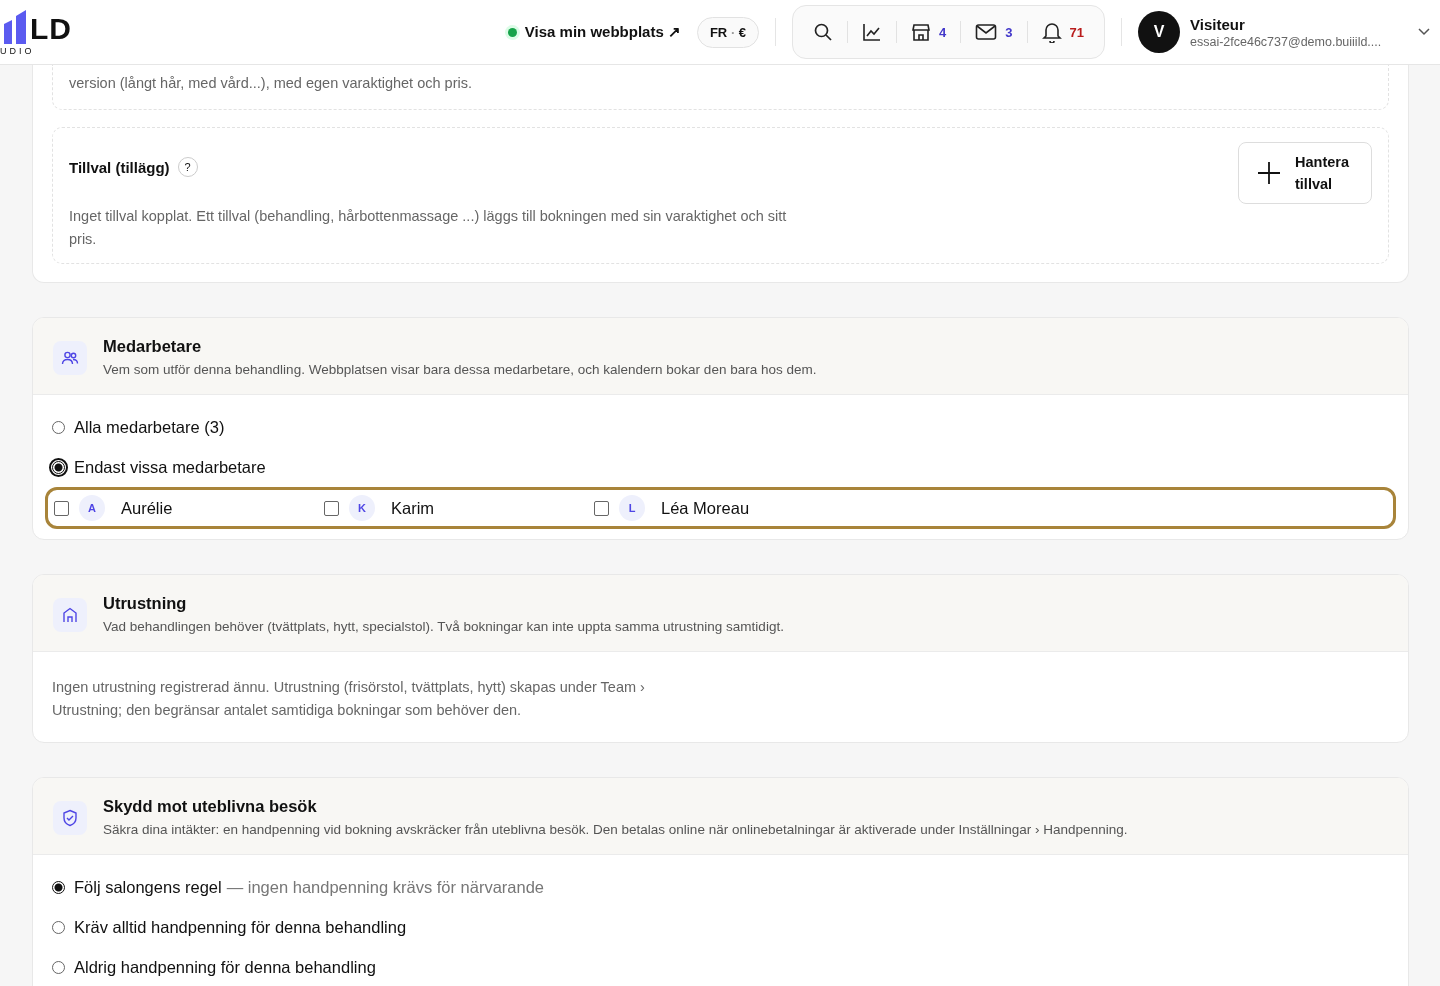 The height and width of the screenshot is (986, 1440). I want to click on plus-icon, so click(1269, 173).